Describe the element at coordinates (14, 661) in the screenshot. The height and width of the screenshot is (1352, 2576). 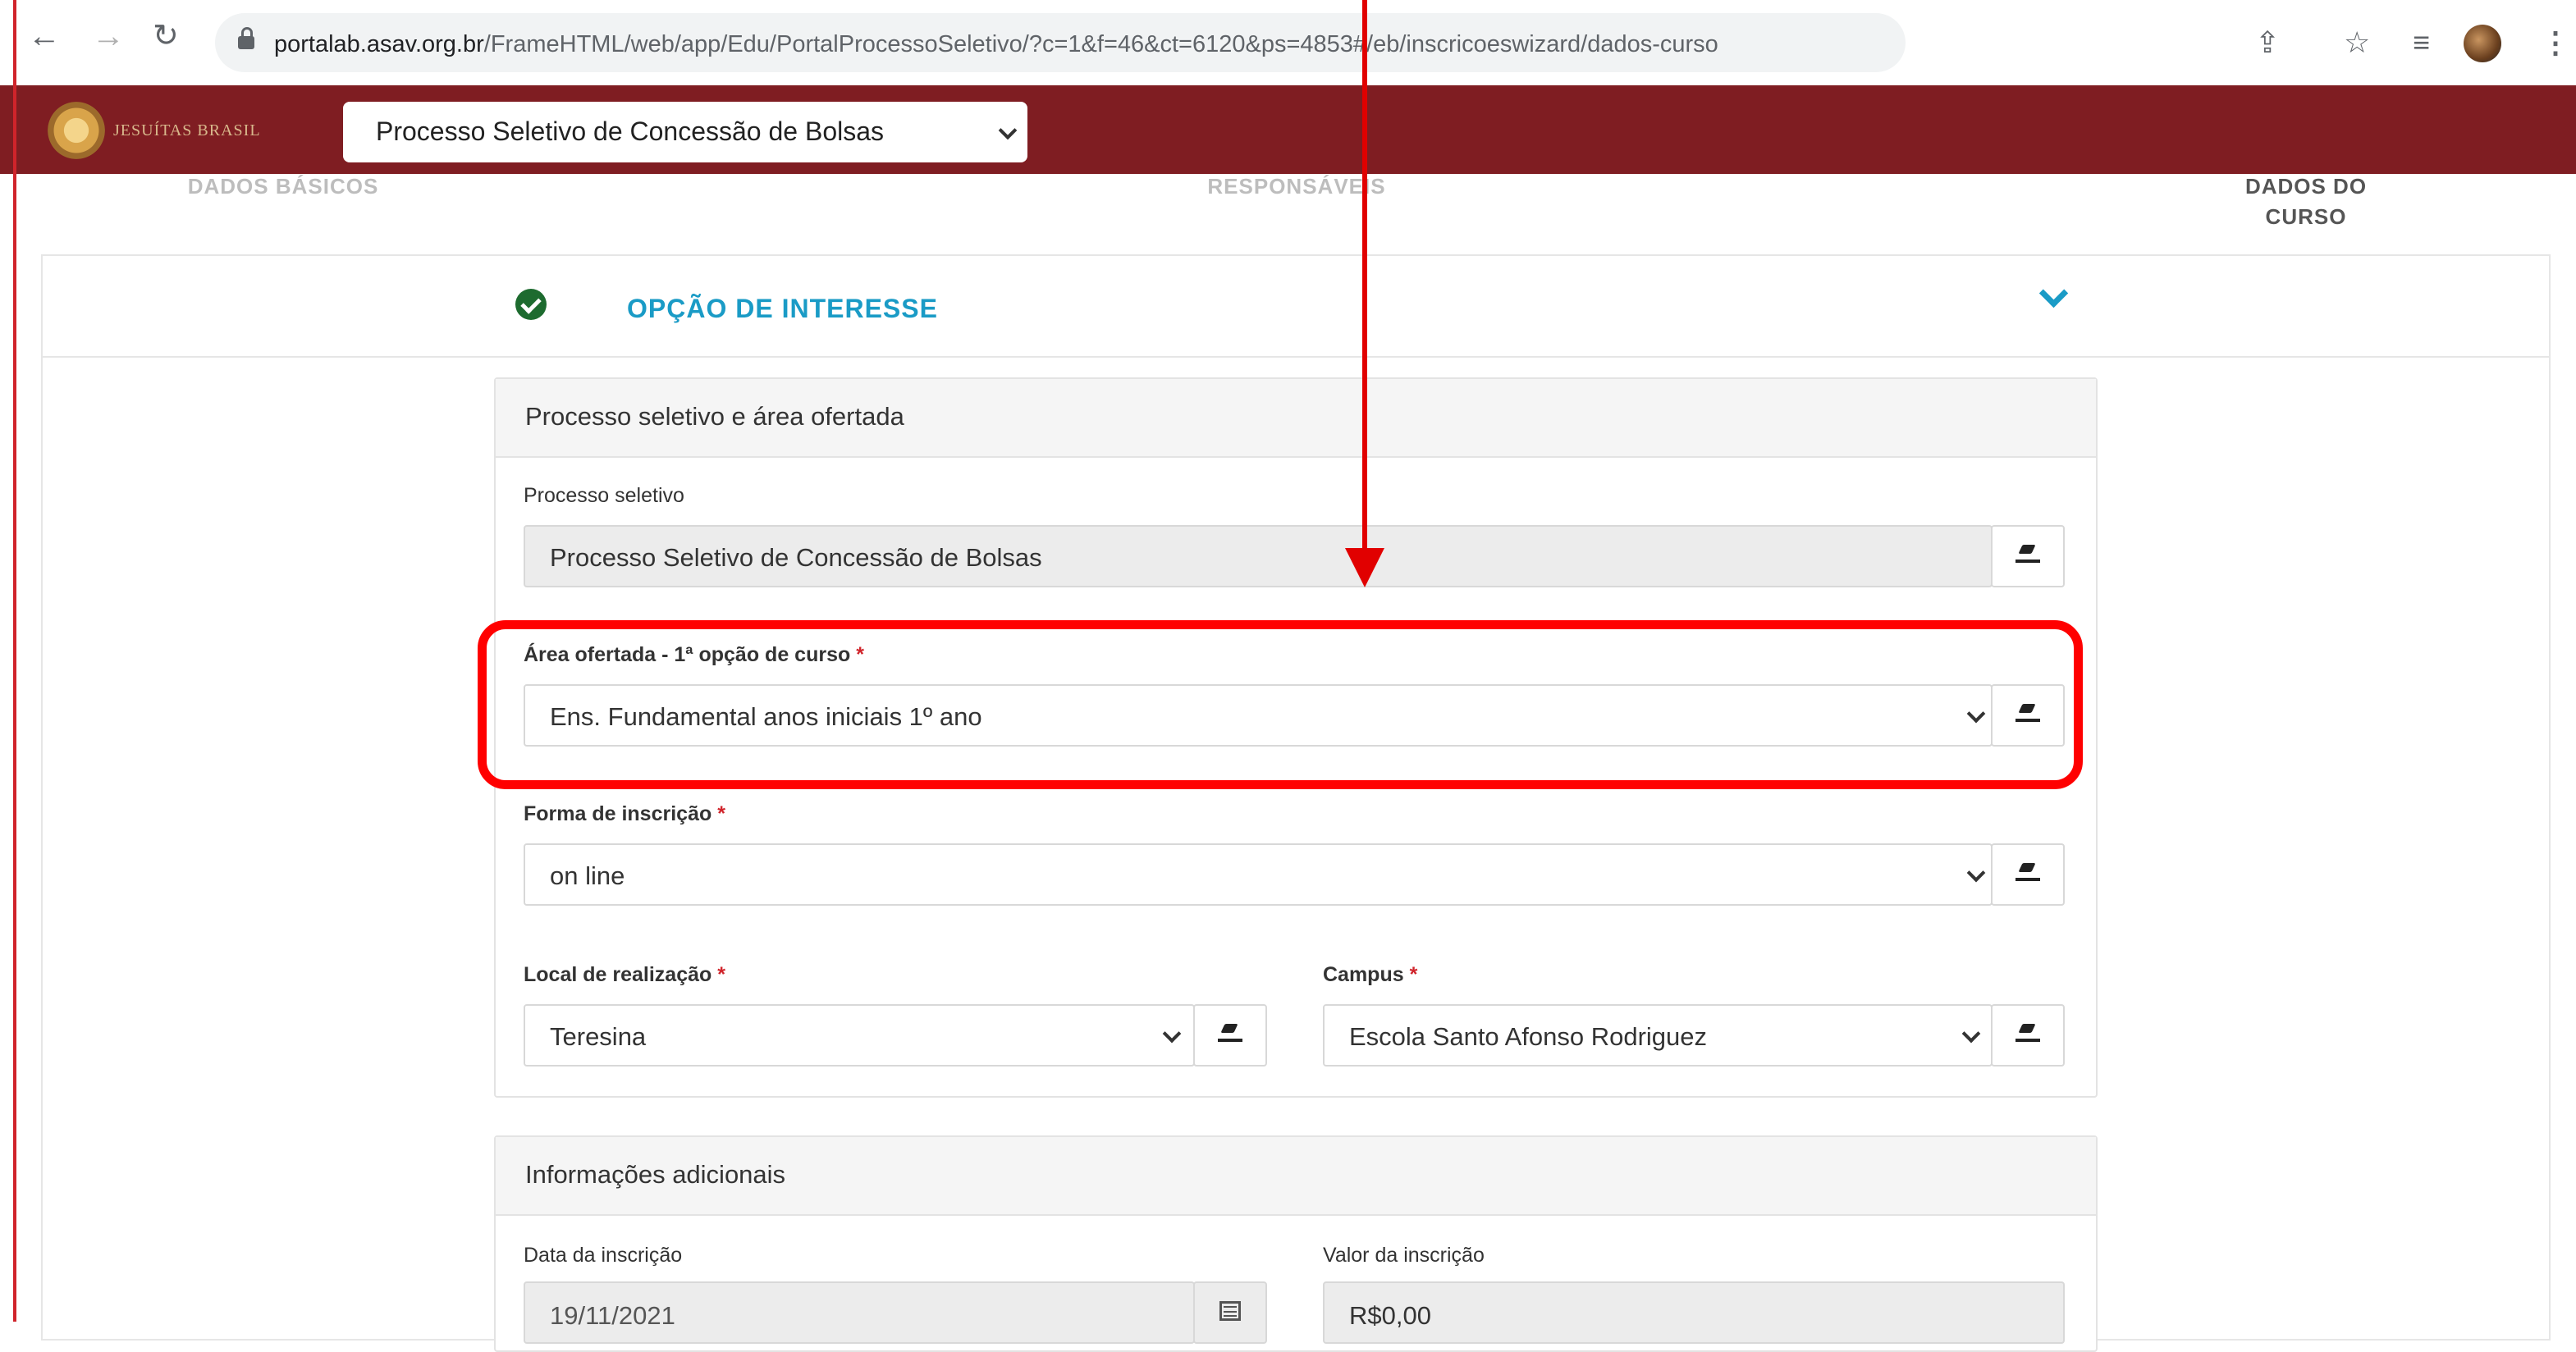
I see `left-border` at that location.